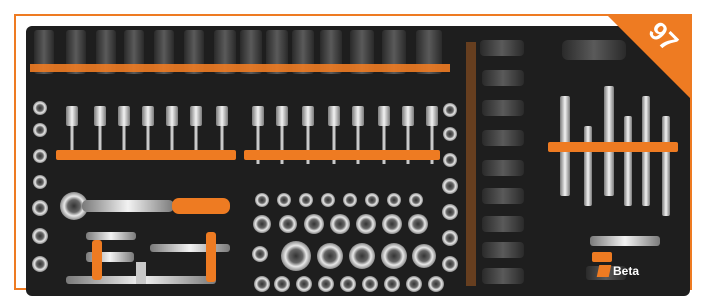 The width and height of the screenshot is (706, 304). I want to click on brand-mark-icon, so click(604, 271).